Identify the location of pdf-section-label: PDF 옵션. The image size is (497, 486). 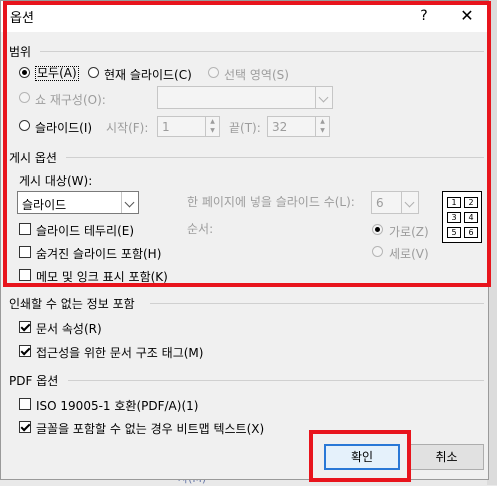
(34, 381).